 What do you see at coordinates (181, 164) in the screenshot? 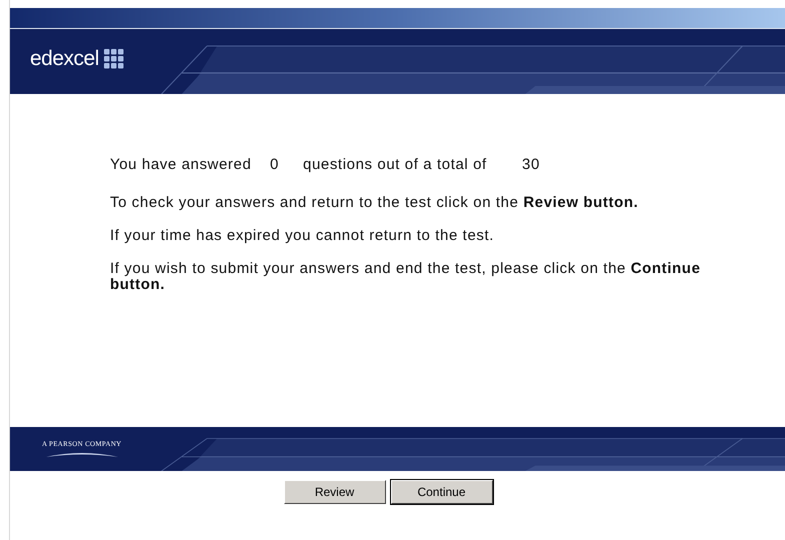
I see `summary-text: You have answered` at bounding box center [181, 164].